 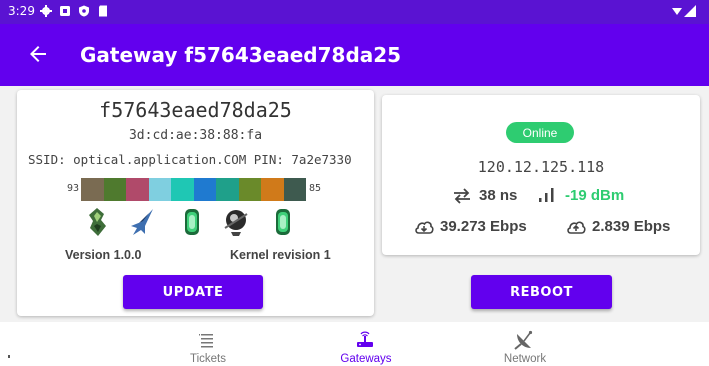 I want to click on colorbar-left-value: 93, so click(x=72, y=188).